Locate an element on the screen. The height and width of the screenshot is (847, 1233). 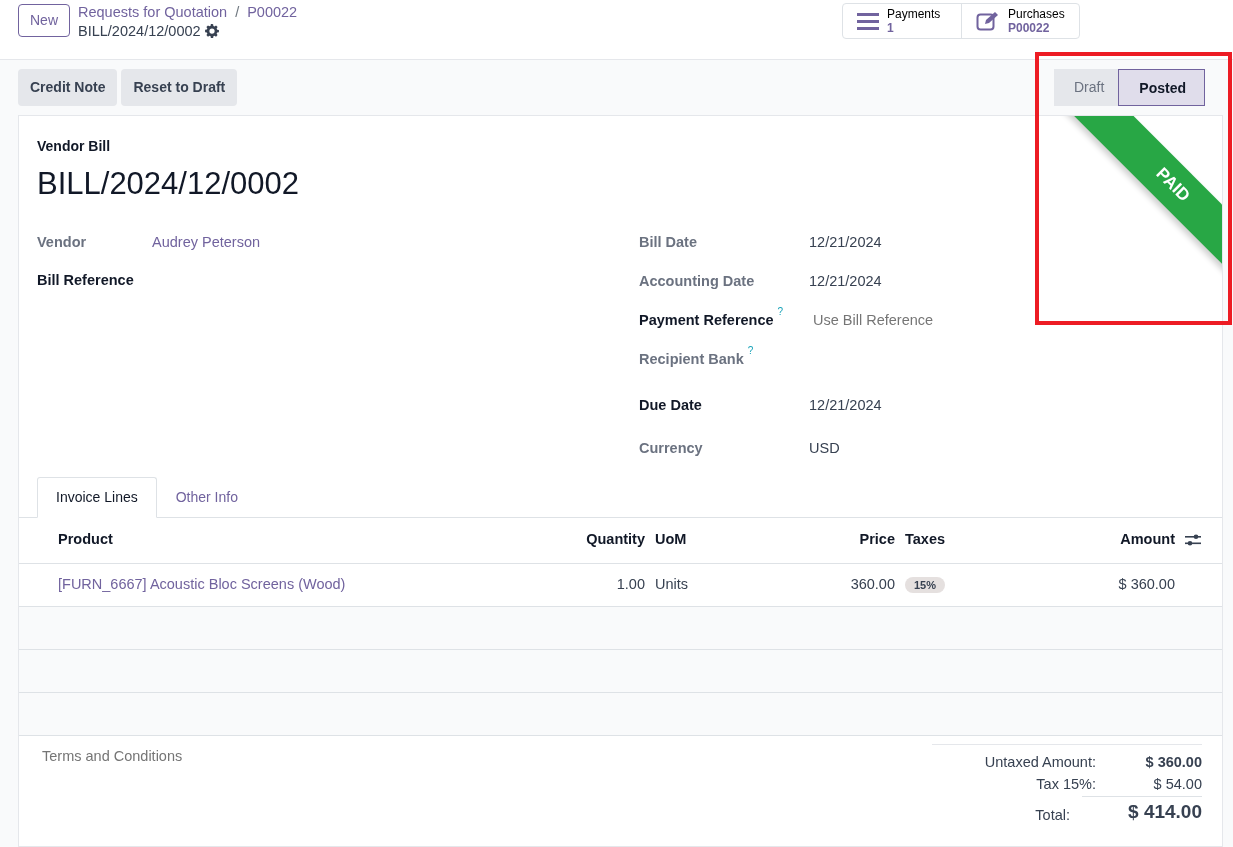
field-value: USD is located at coordinates (824, 448).